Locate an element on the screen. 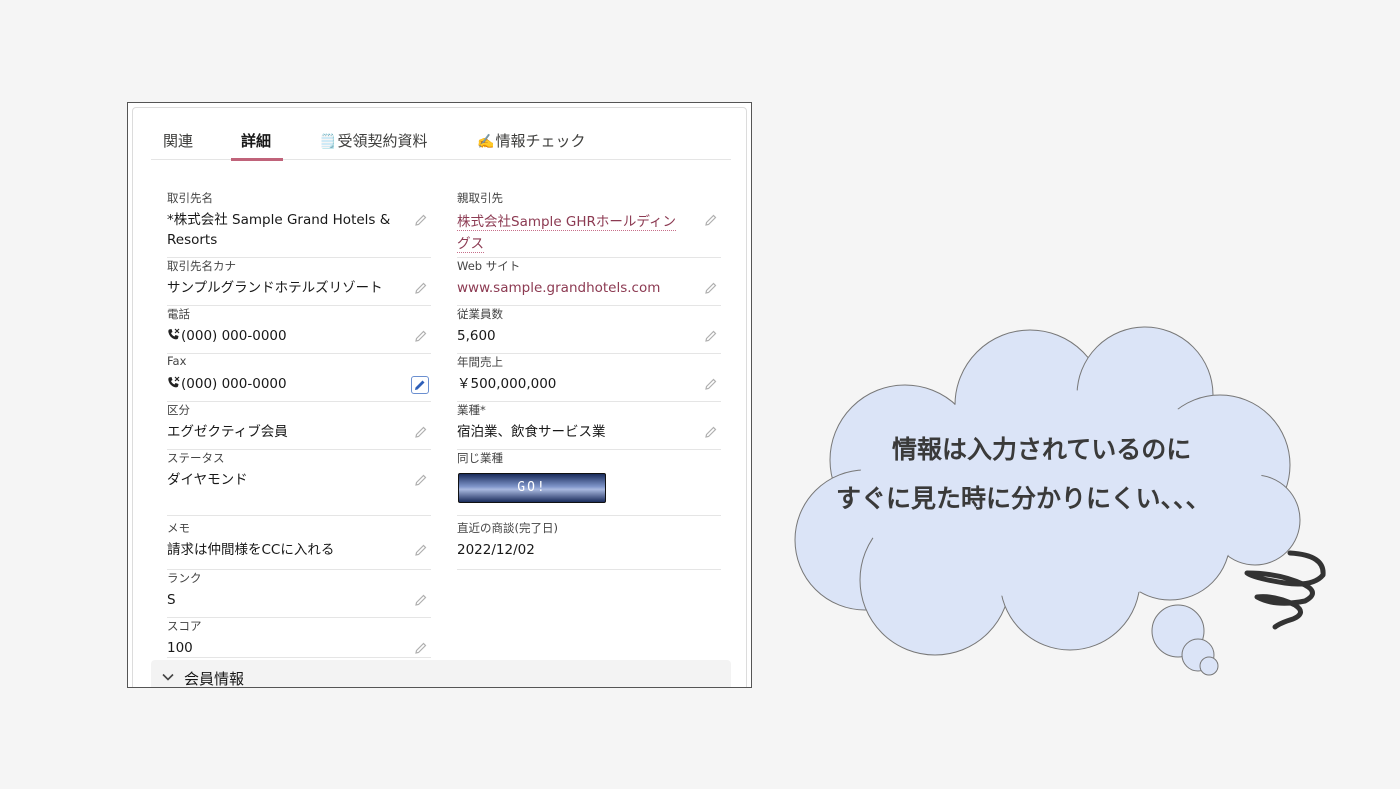 Image resolution: width=1400 pixels, height=789 pixels. field-value: エグゼクティブ会員 is located at coordinates (227, 432).